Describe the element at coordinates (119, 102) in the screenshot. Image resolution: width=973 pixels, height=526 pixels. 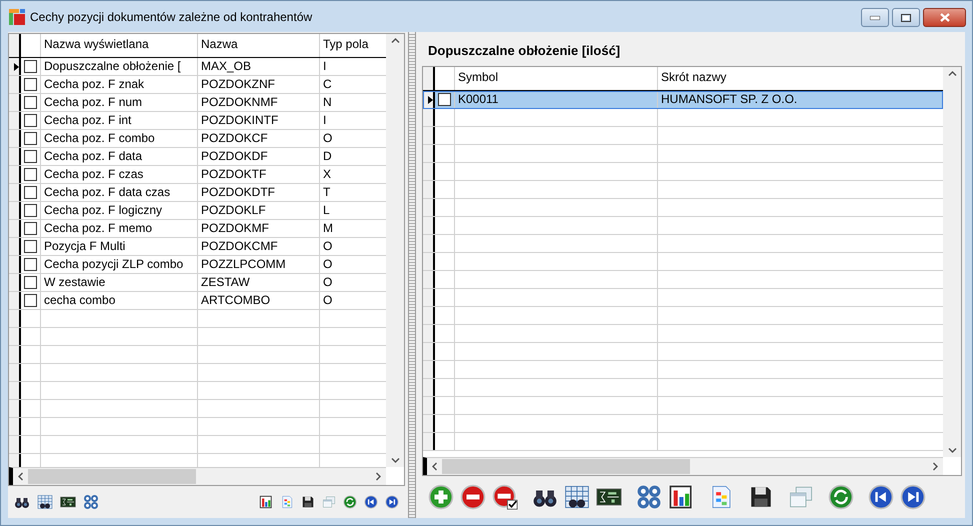
I see `table-cell: Cecha poz. F num` at that location.